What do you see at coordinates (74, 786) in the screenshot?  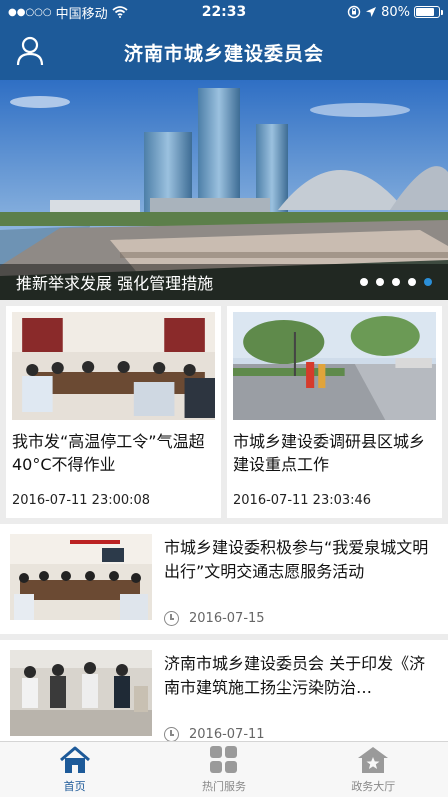 I see `tab-home-label: 首页` at bounding box center [74, 786].